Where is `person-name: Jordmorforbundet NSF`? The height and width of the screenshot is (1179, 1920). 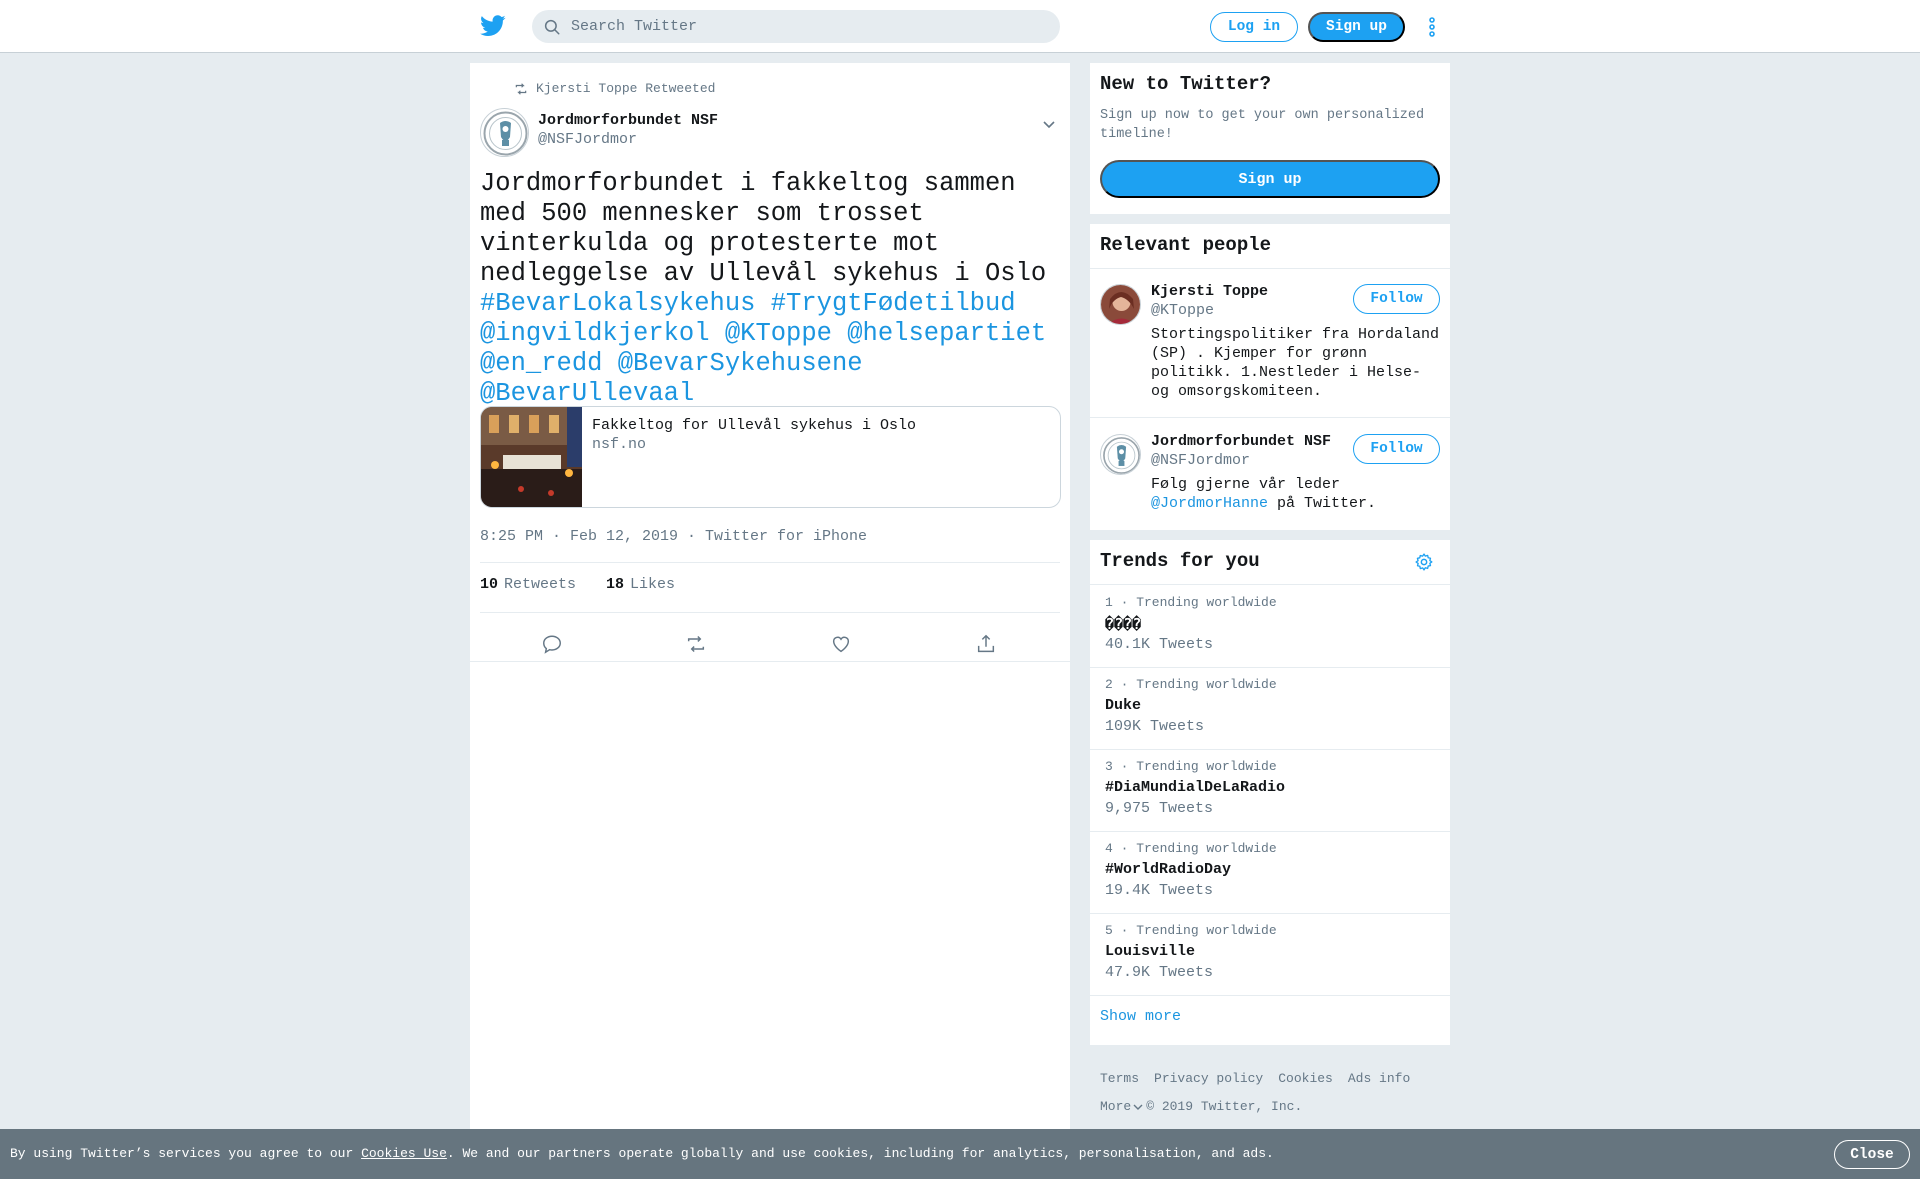 person-name: Jordmorforbundet NSF is located at coordinates (1241, 441).